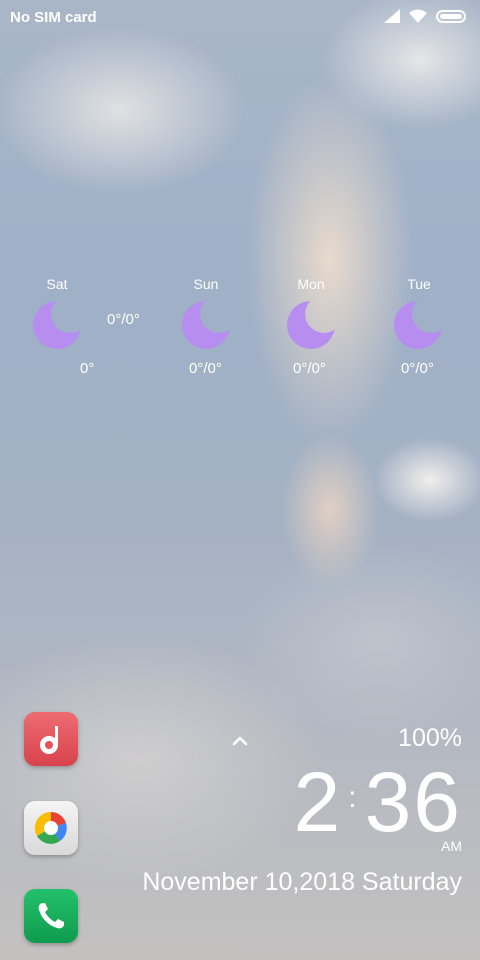  I want to click on weather-day-label: Sun, so click(206, 284).